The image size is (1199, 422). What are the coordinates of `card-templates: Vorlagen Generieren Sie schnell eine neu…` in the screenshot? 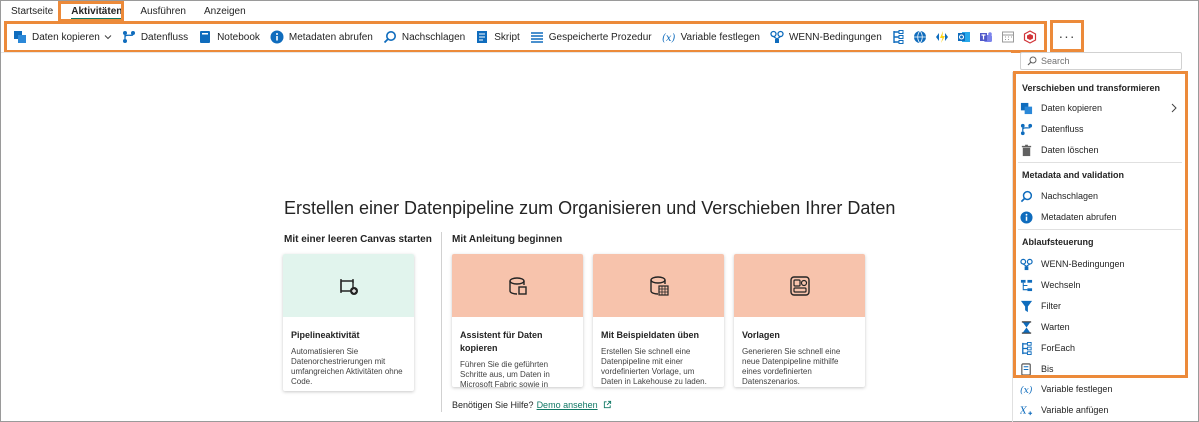 It's located at (799, 320).